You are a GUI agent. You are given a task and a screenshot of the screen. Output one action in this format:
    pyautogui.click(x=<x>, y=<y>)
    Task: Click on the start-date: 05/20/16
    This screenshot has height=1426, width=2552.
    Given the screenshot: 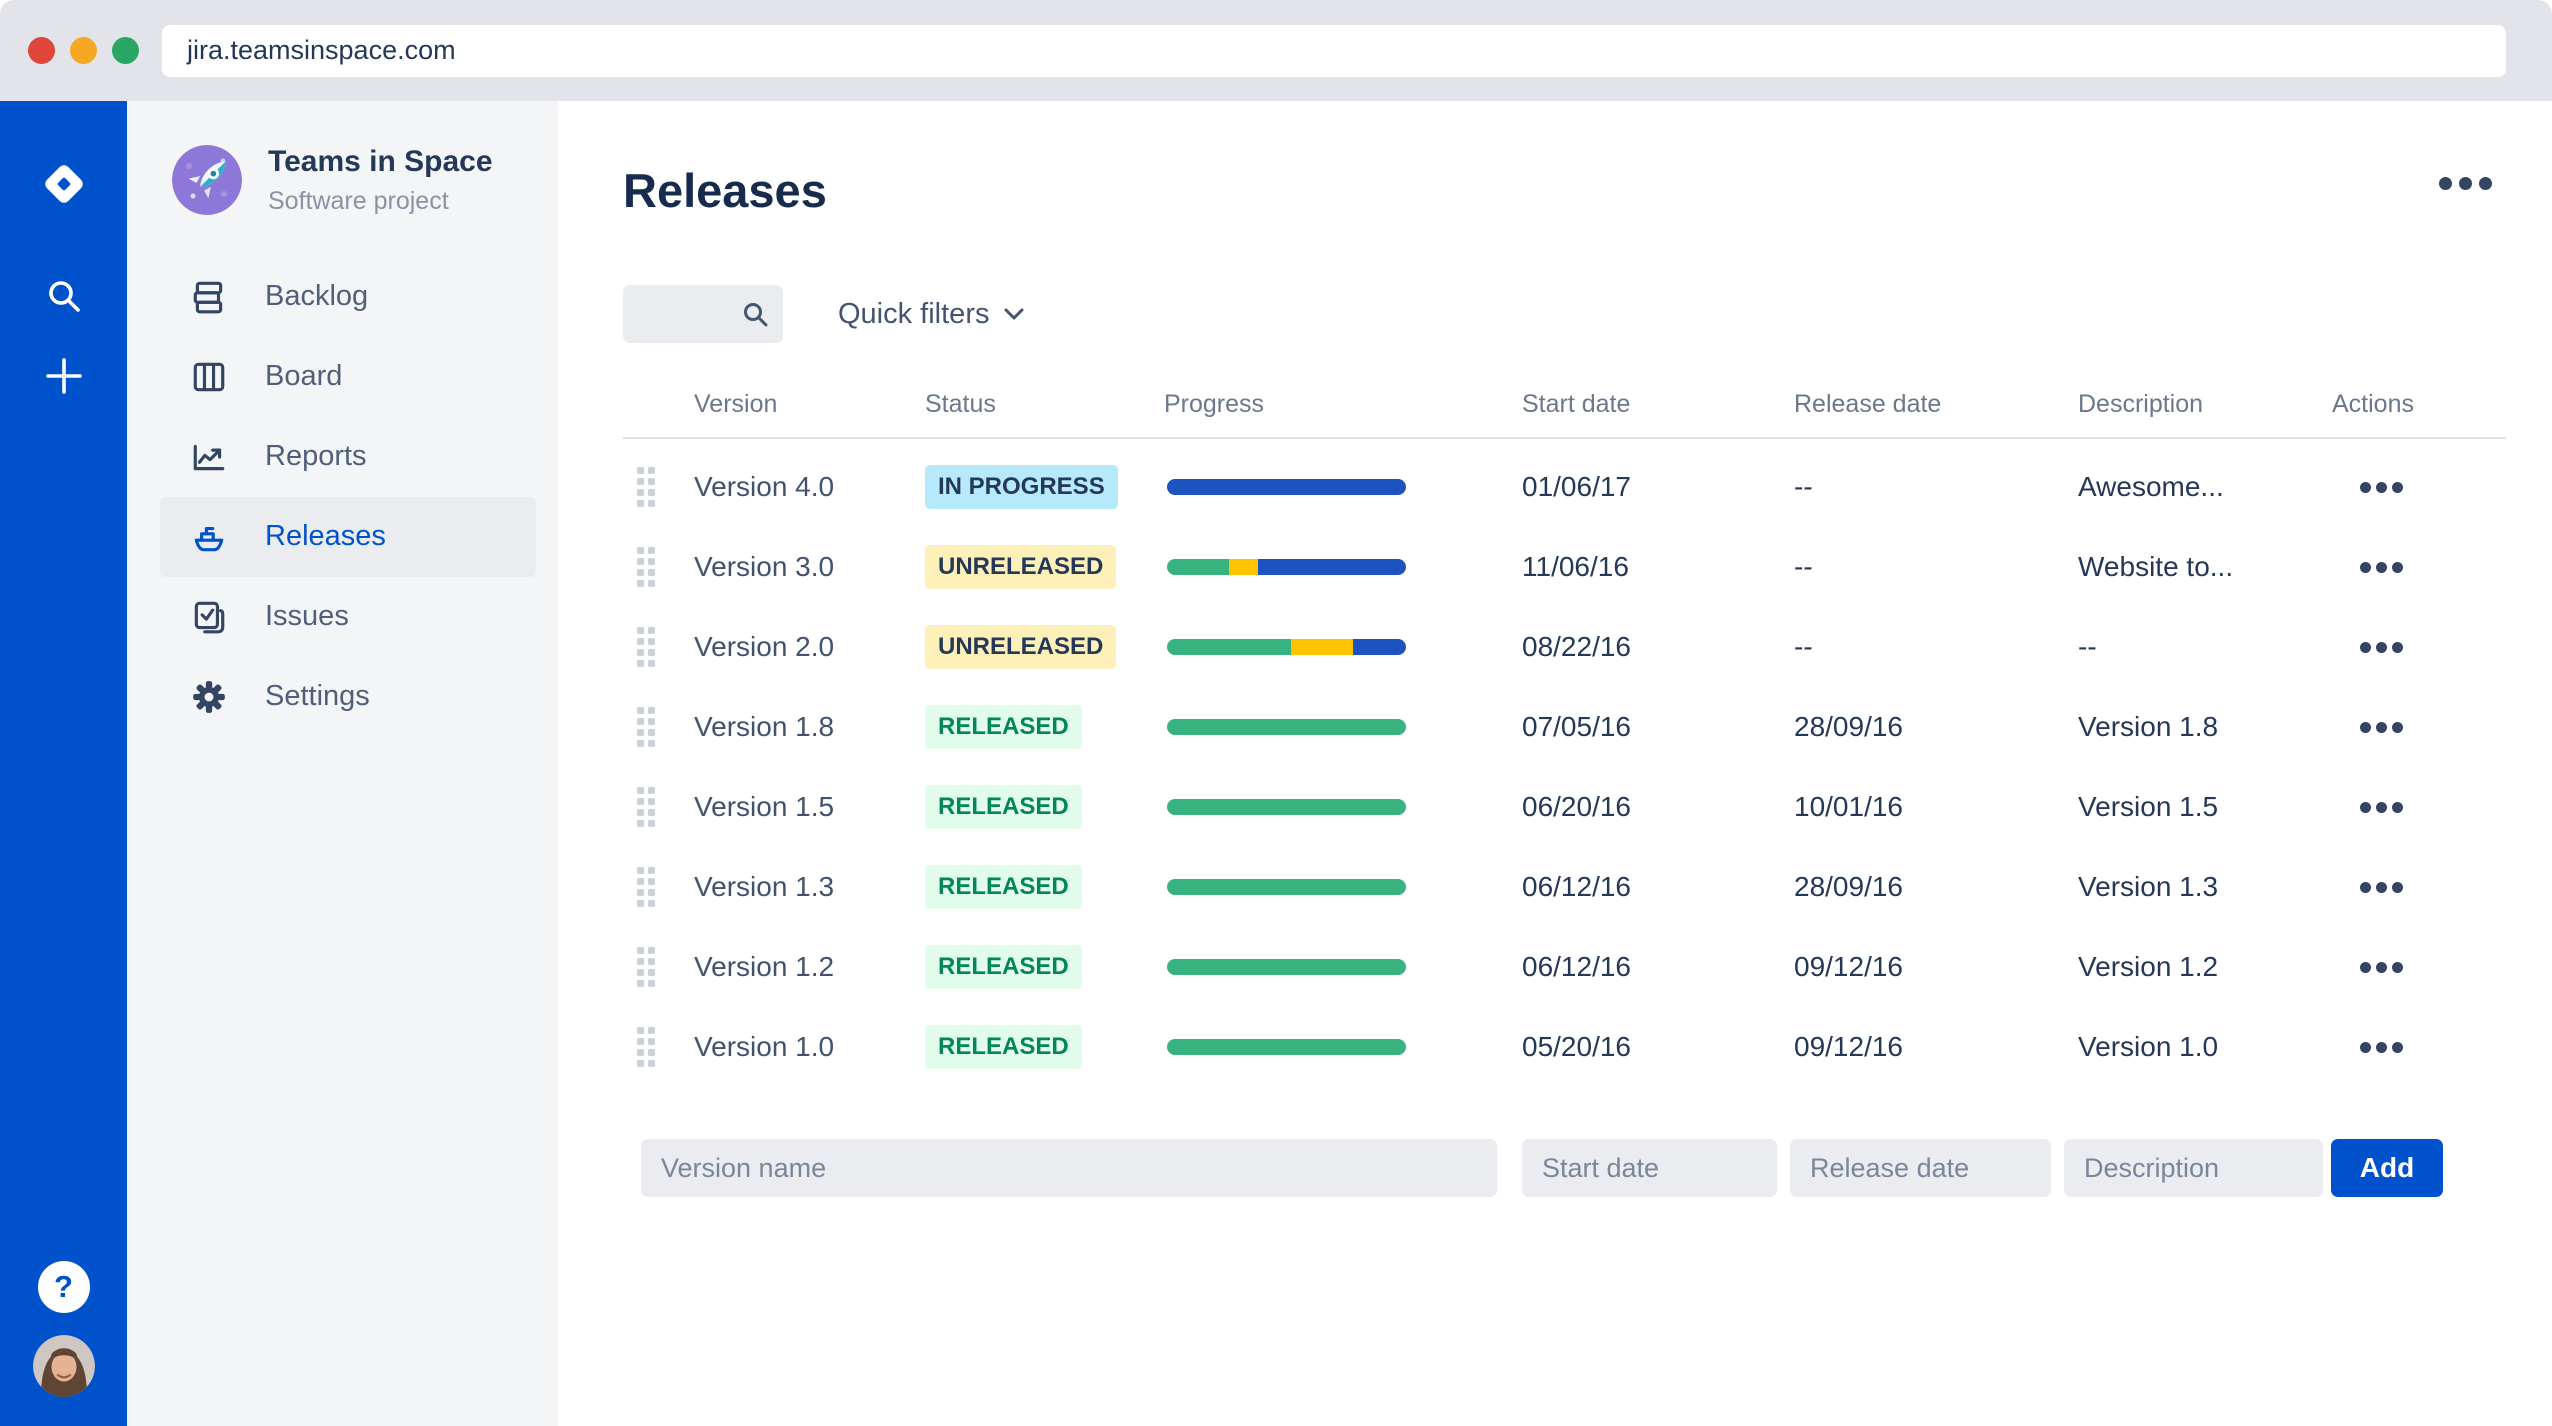 What is the action you would take?
    pyautogui.click(x=1576, y=1046)
    